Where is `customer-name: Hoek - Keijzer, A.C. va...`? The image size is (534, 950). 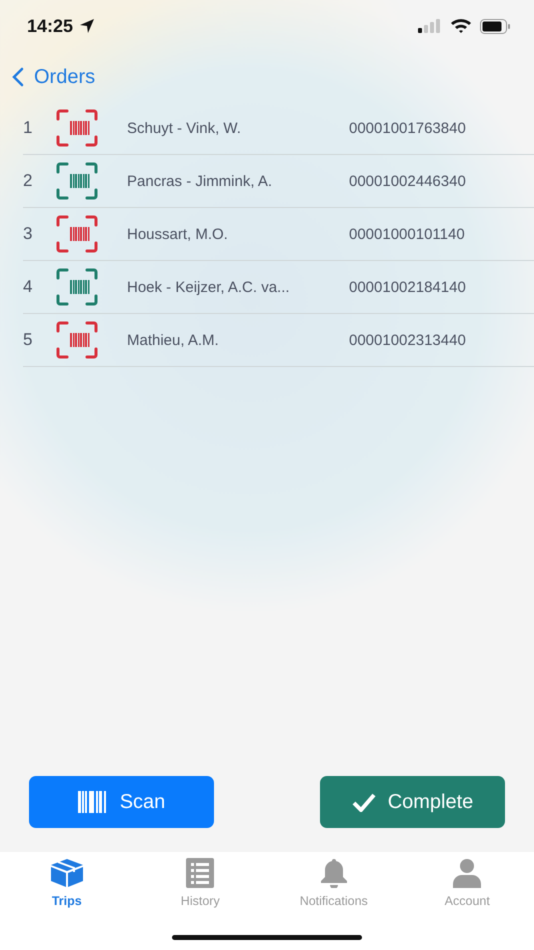
customer-name: Hoek - Keijzer, A.C. va... is located at coordinates (209, 287).